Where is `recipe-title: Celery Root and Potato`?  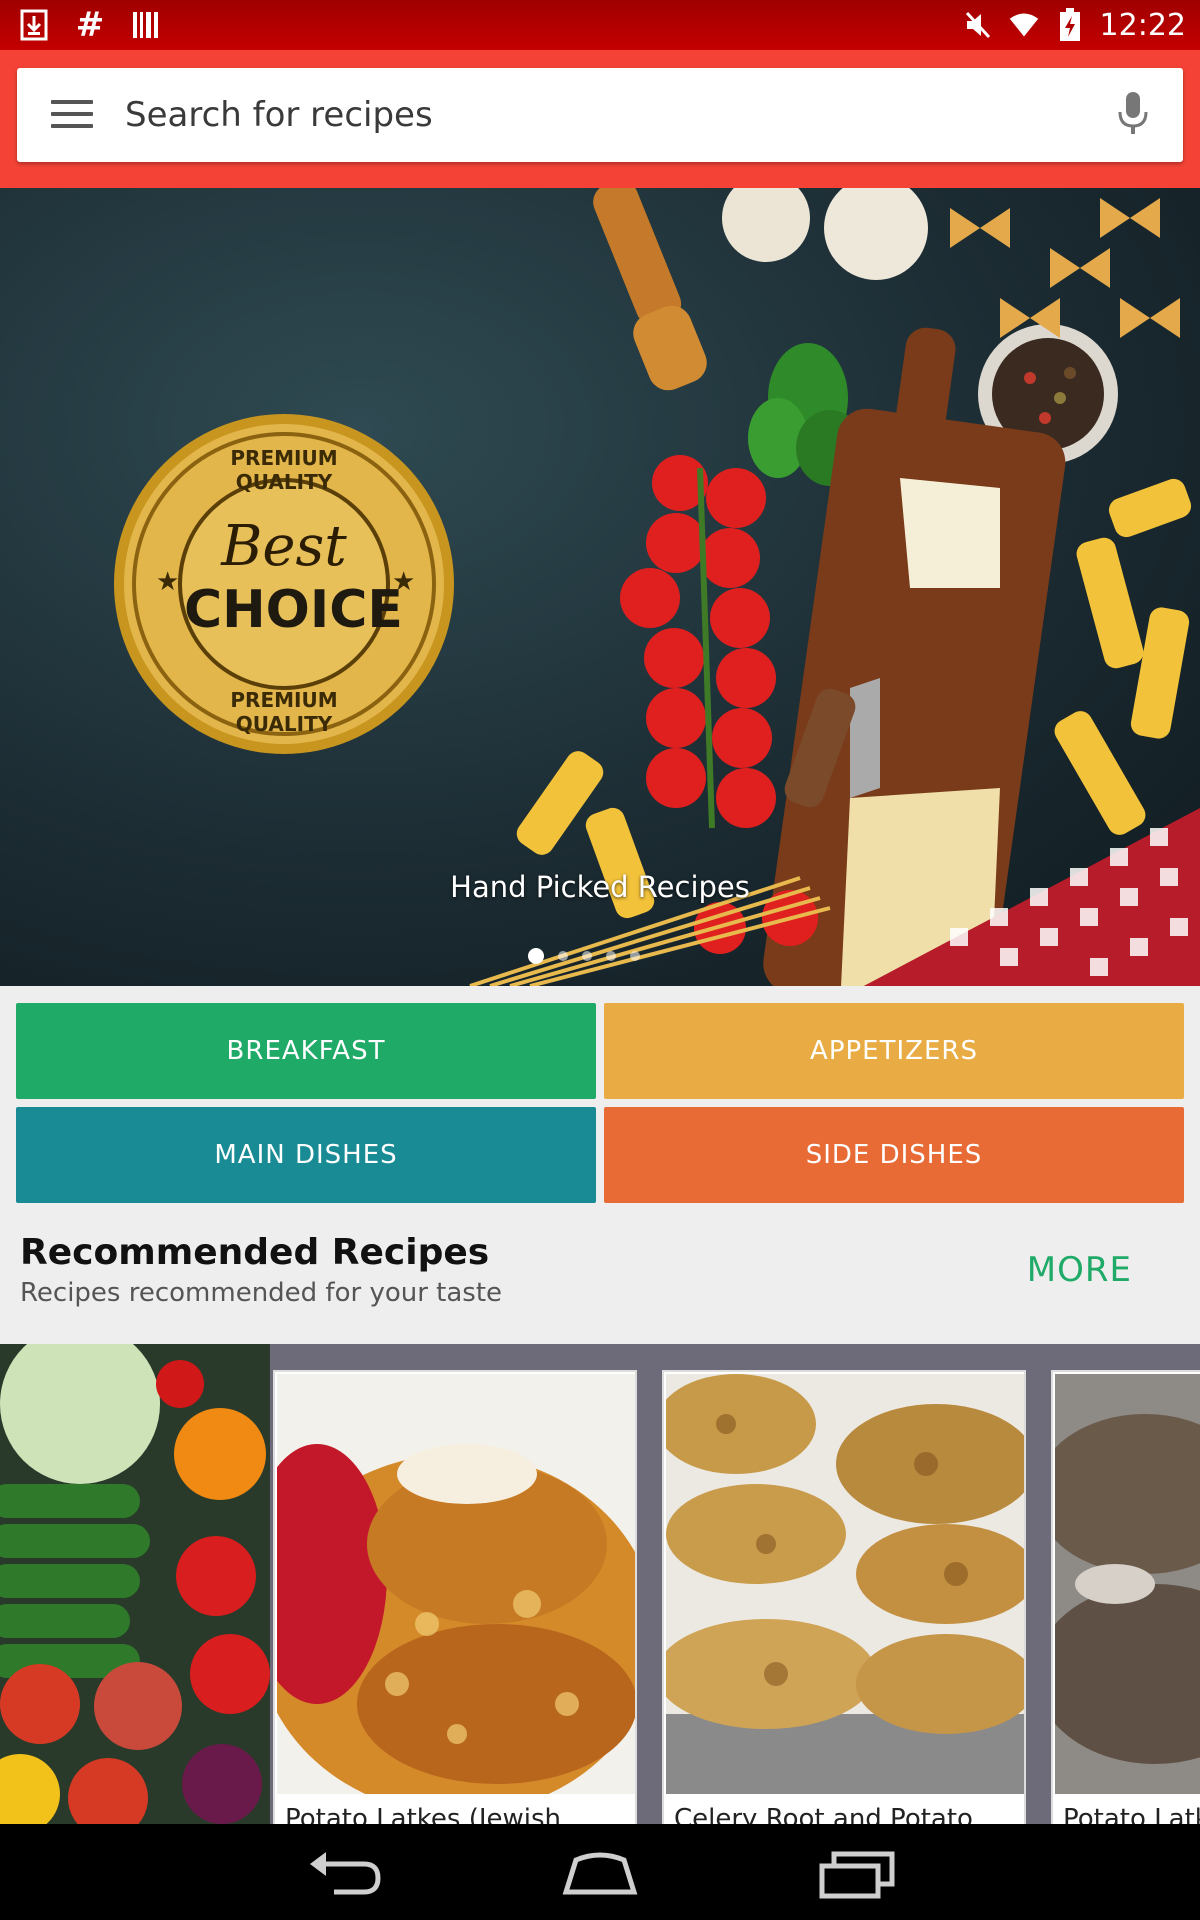
recipe-title: Celery Root and Potato is located at coordinates (823, 1814).